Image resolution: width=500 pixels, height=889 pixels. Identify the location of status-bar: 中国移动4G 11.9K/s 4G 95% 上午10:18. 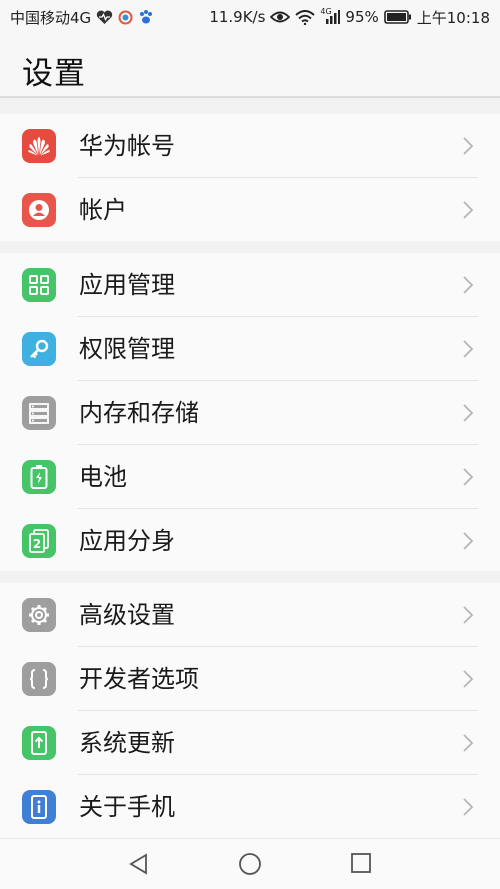
(250, 17).